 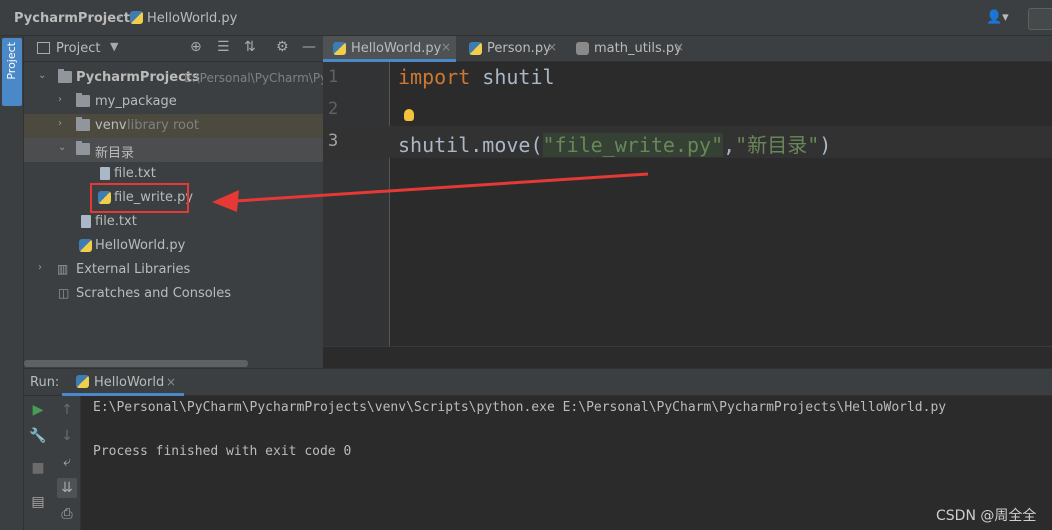 I want to click on run-panel-label: Run:, so click(x=45, y=382).